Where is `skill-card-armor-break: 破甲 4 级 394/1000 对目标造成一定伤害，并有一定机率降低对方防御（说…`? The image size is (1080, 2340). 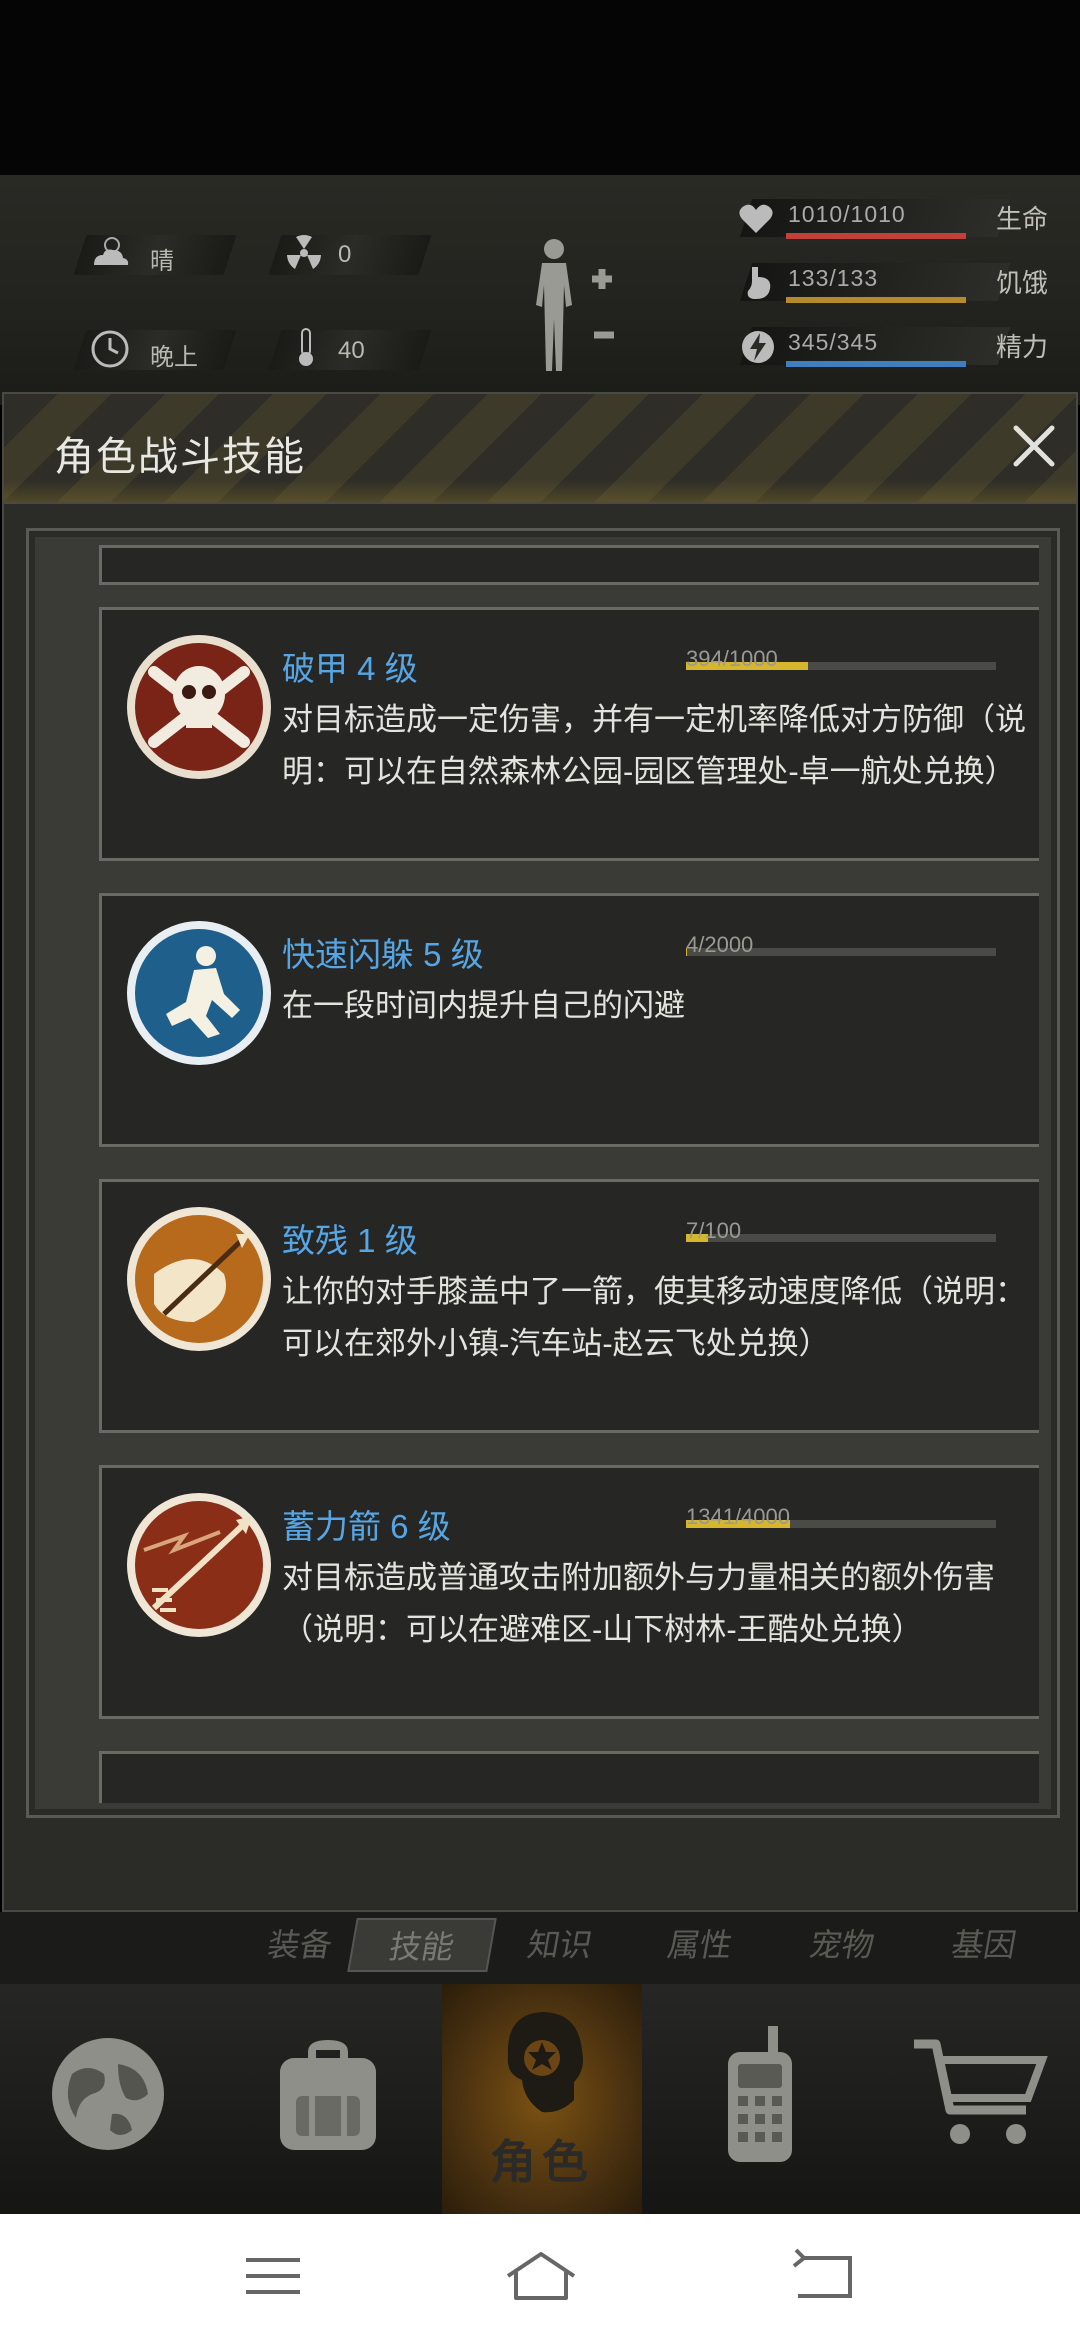
skill-card-armor-break: 破甲 4 级 394/1000 对目标造成一定伤害，并有一定机率降低对方防御（说… is located at coordinates (569, 734).